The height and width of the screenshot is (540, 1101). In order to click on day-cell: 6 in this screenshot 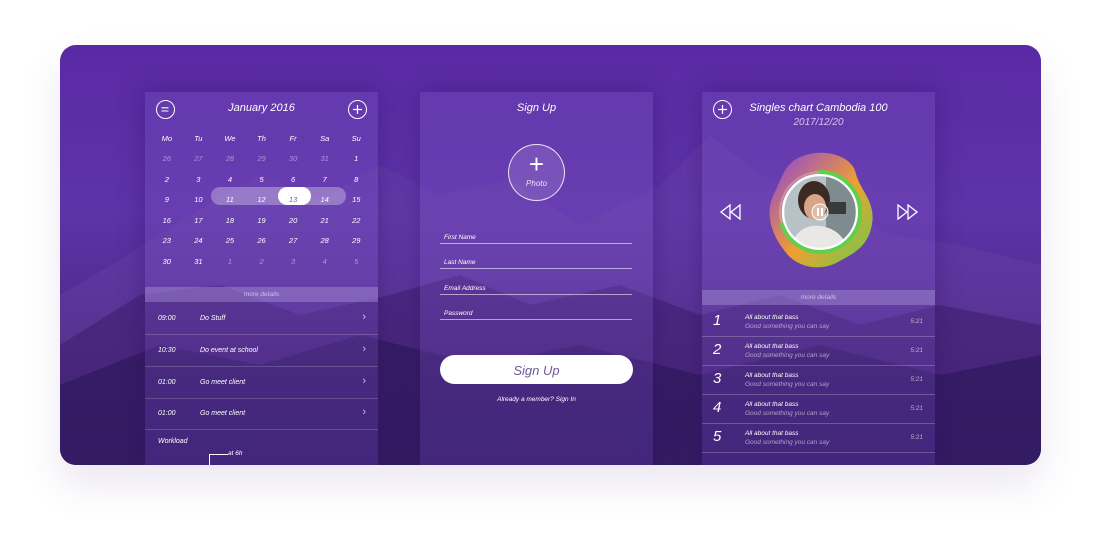, I will do `click(293, 179)`.